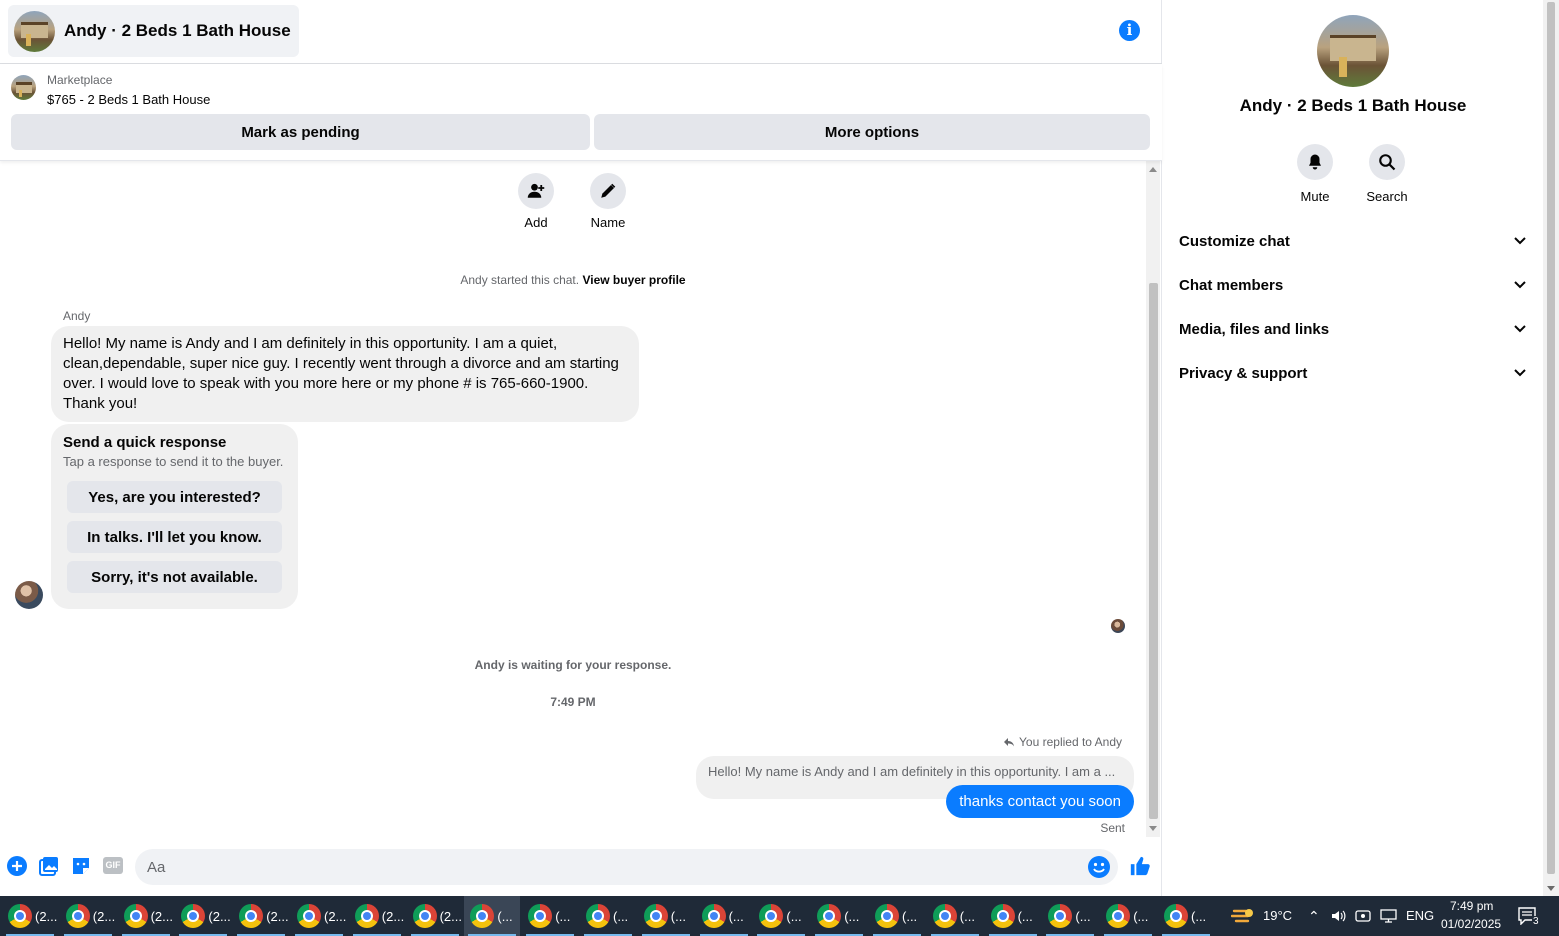  I want to click on thumbs-up-icon, so click(1140, 866).